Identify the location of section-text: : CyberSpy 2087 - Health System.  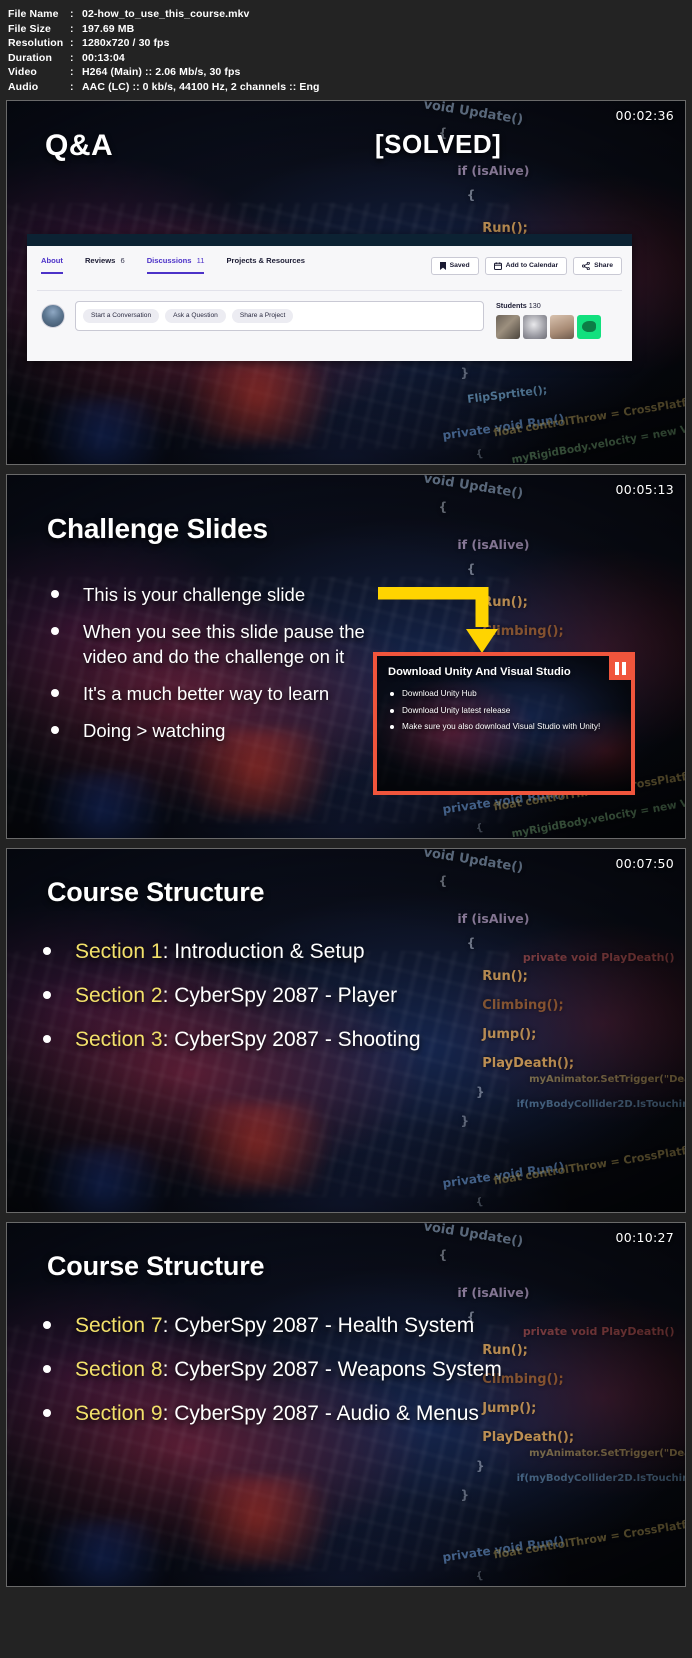
(318, 1325).